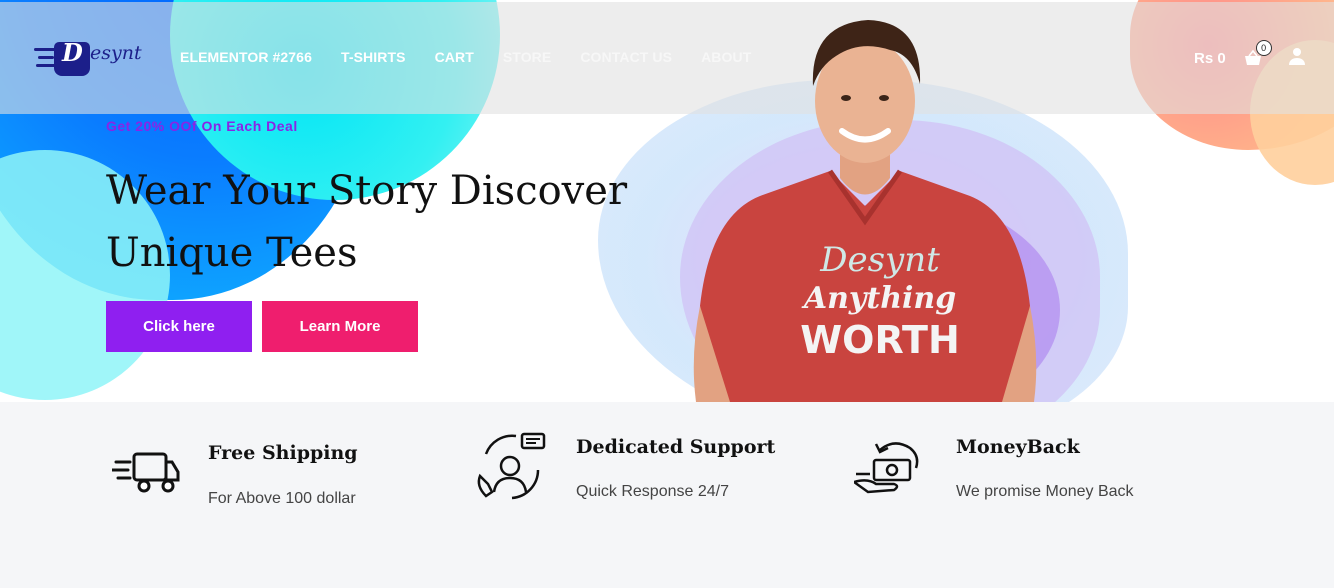 The image size is (1334, 588). What do you see at coordinates (880, 260) in the screenshot?
I see `shirt-print-line: Desynt` at bounding box center [880, 260].